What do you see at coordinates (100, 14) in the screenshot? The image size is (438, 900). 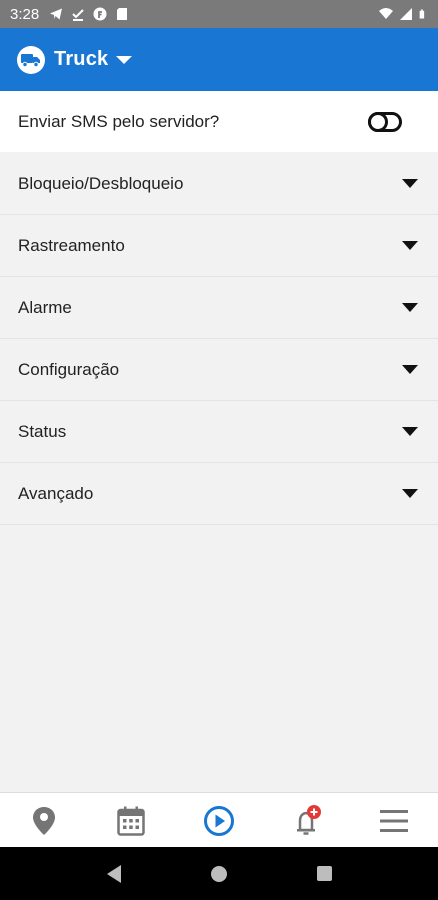 I see `f-app-icon` at bounding box center [100, 14].